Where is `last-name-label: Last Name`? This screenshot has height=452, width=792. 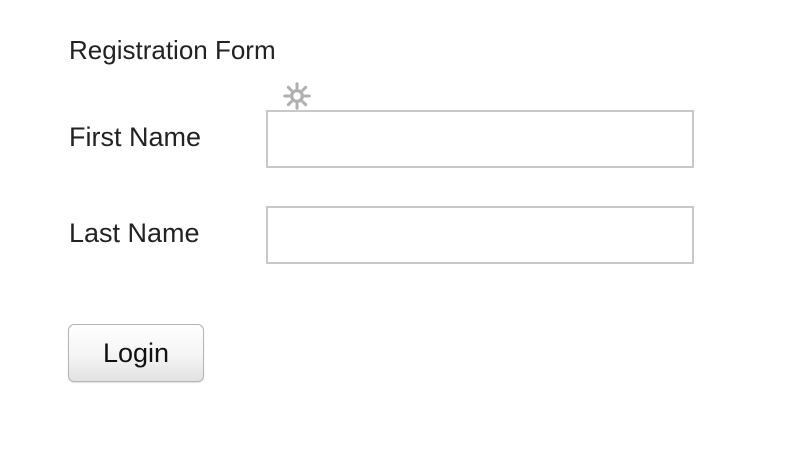
last-name-label: Last Name is located at coordinates (134, 233).